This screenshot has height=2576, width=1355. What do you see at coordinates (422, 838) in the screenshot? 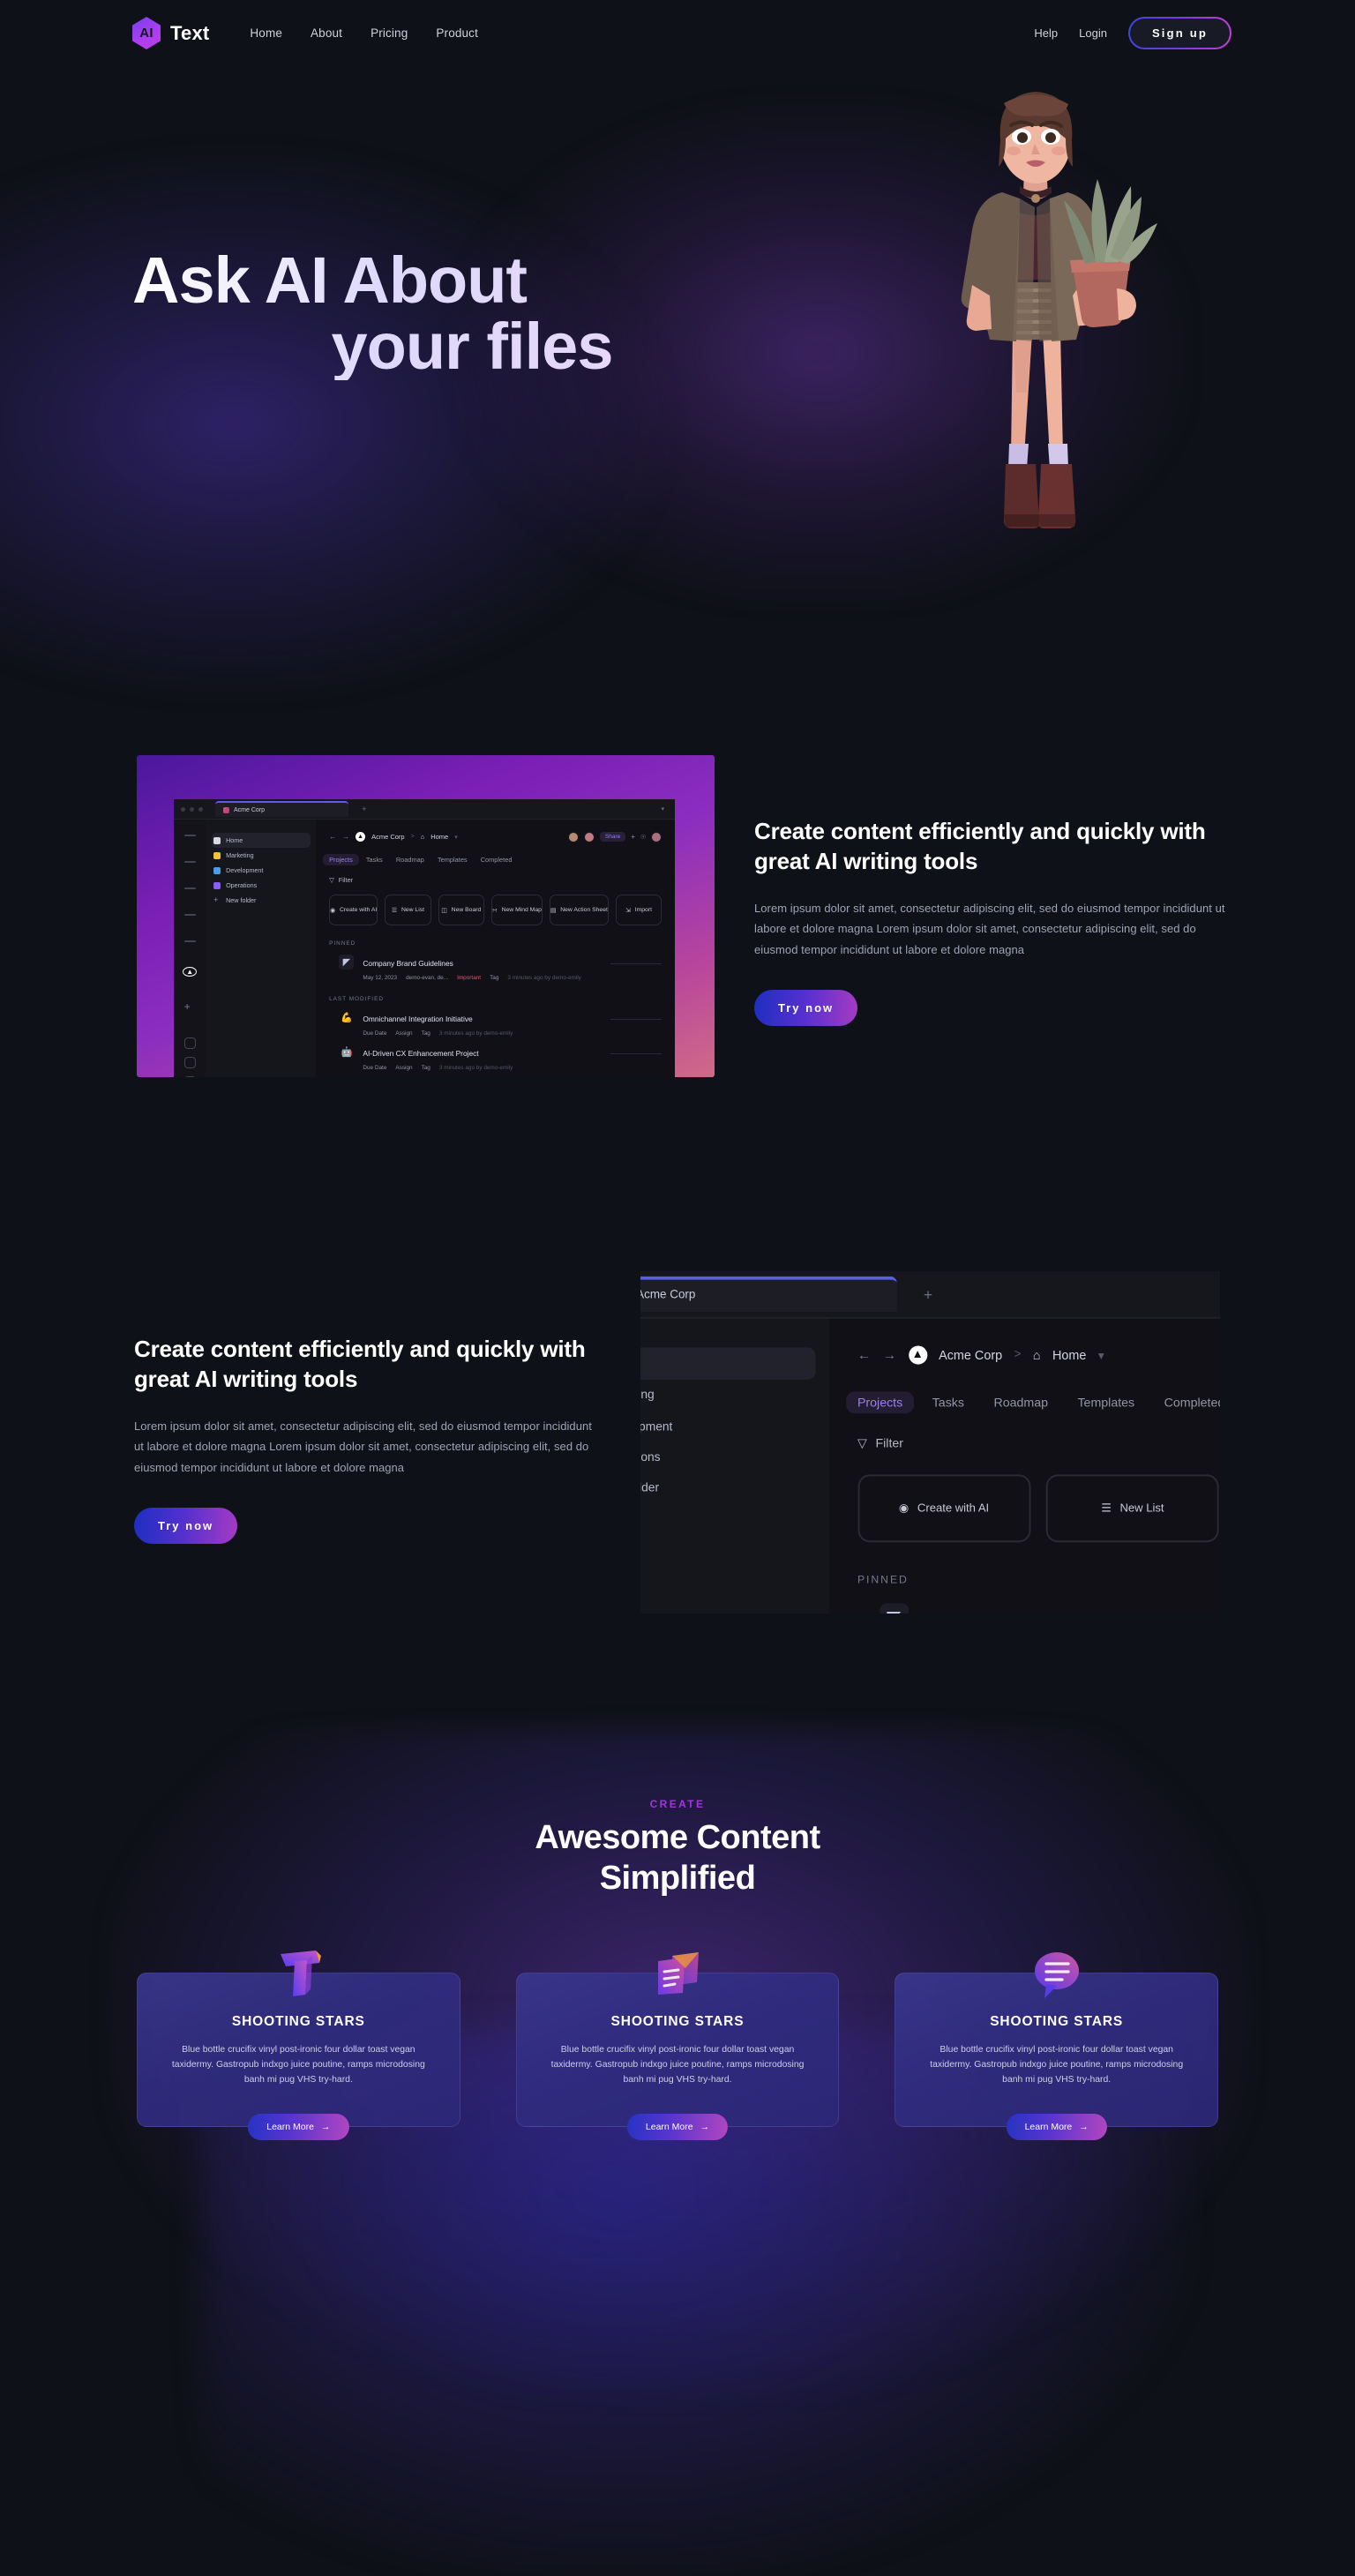
I see `home-icon: ⌂` at bounding box center [422, 838].